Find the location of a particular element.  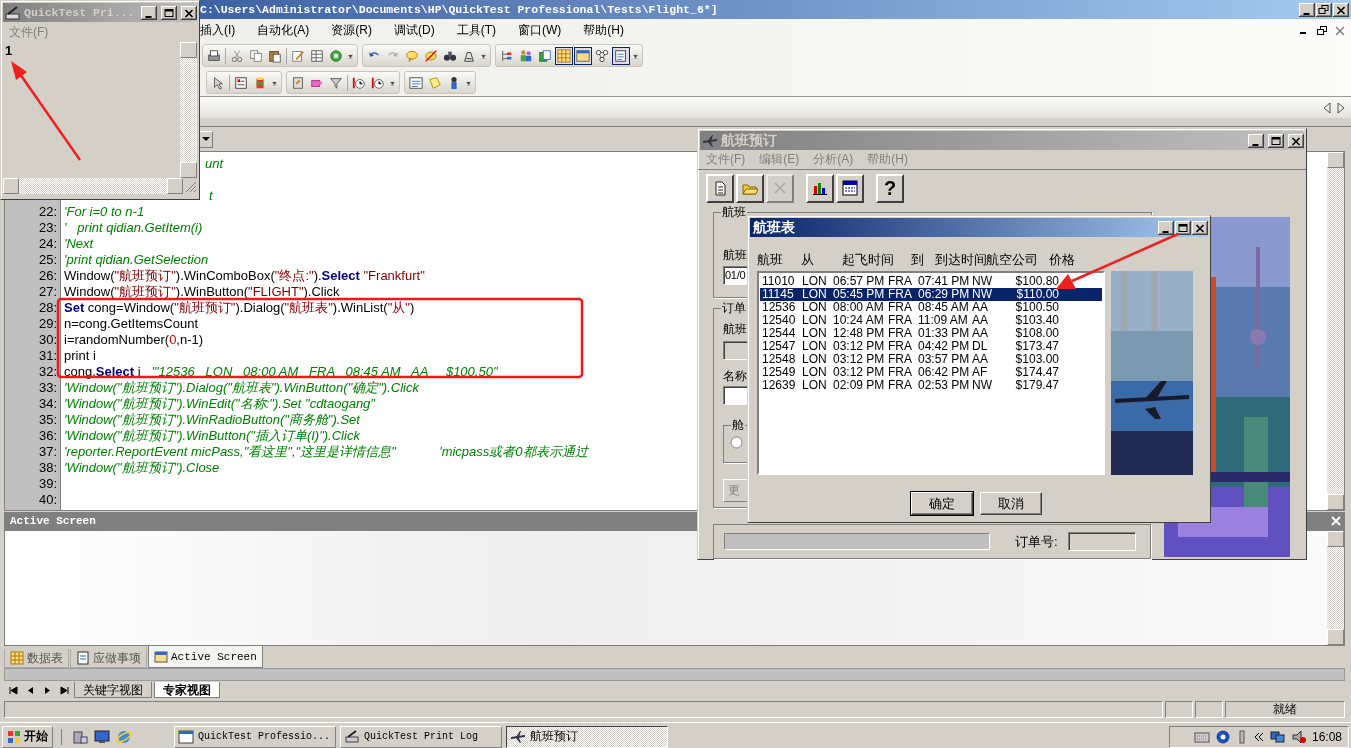

list-row: 12549 LON 03:12 PM FRA 06:42 PM AF $174.47 is located at coordinates (931, 372).